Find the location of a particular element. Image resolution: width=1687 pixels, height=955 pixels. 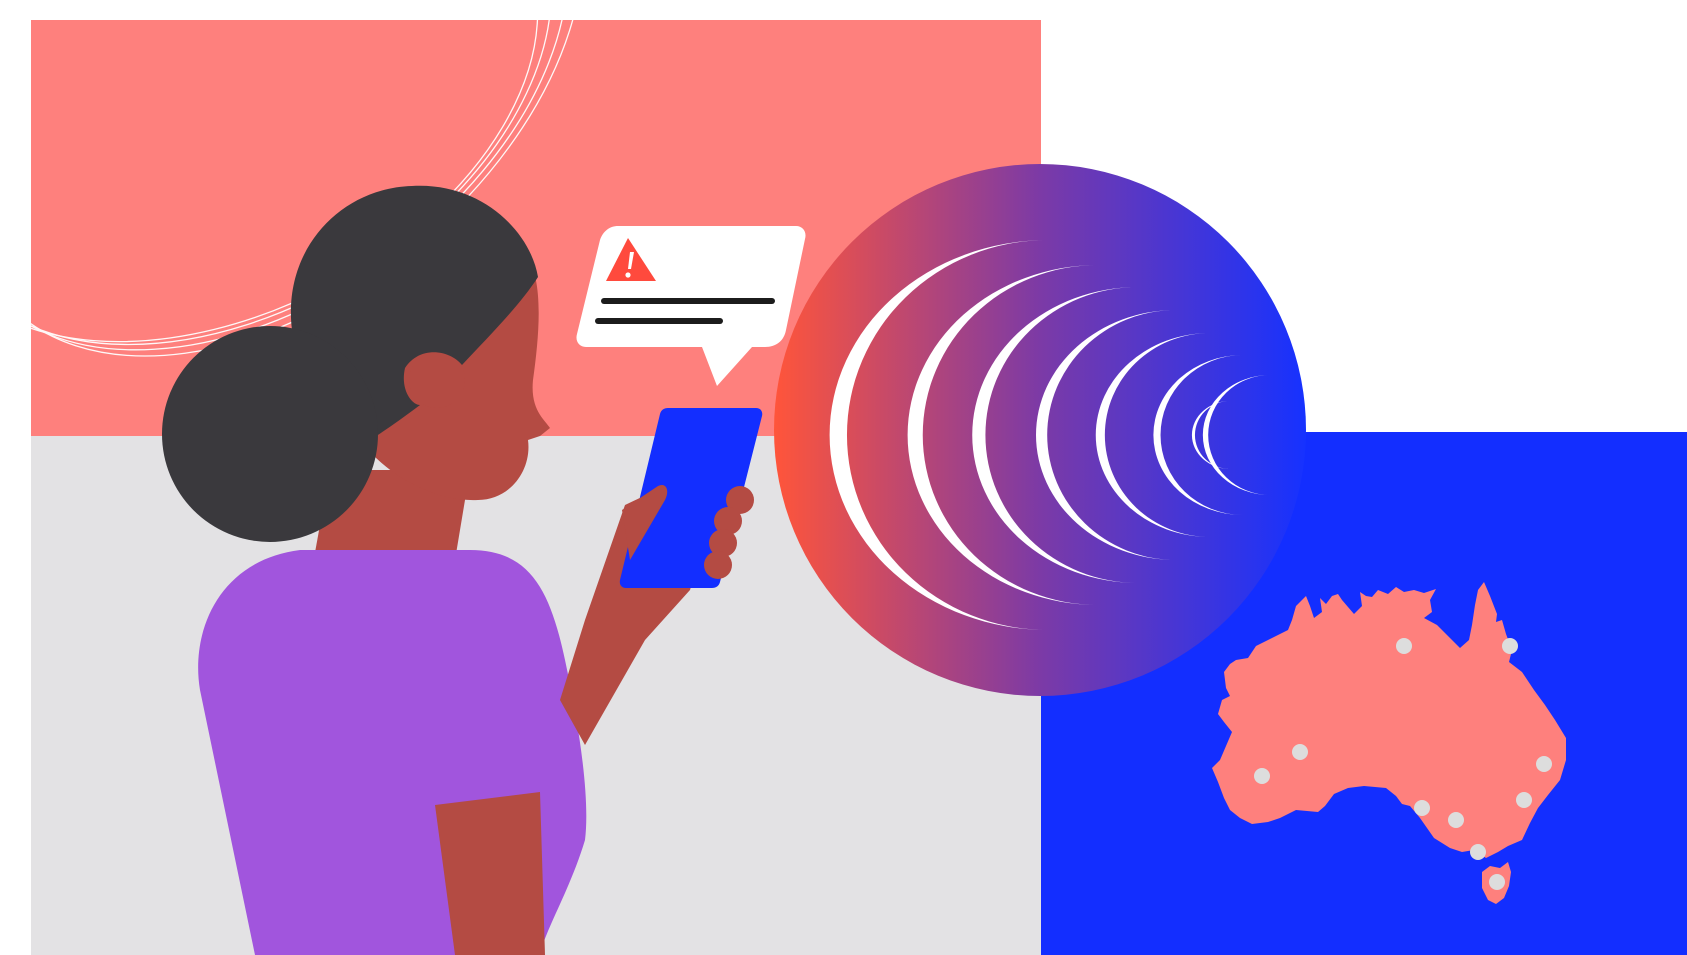

ear is located at coordinates (437, 380).